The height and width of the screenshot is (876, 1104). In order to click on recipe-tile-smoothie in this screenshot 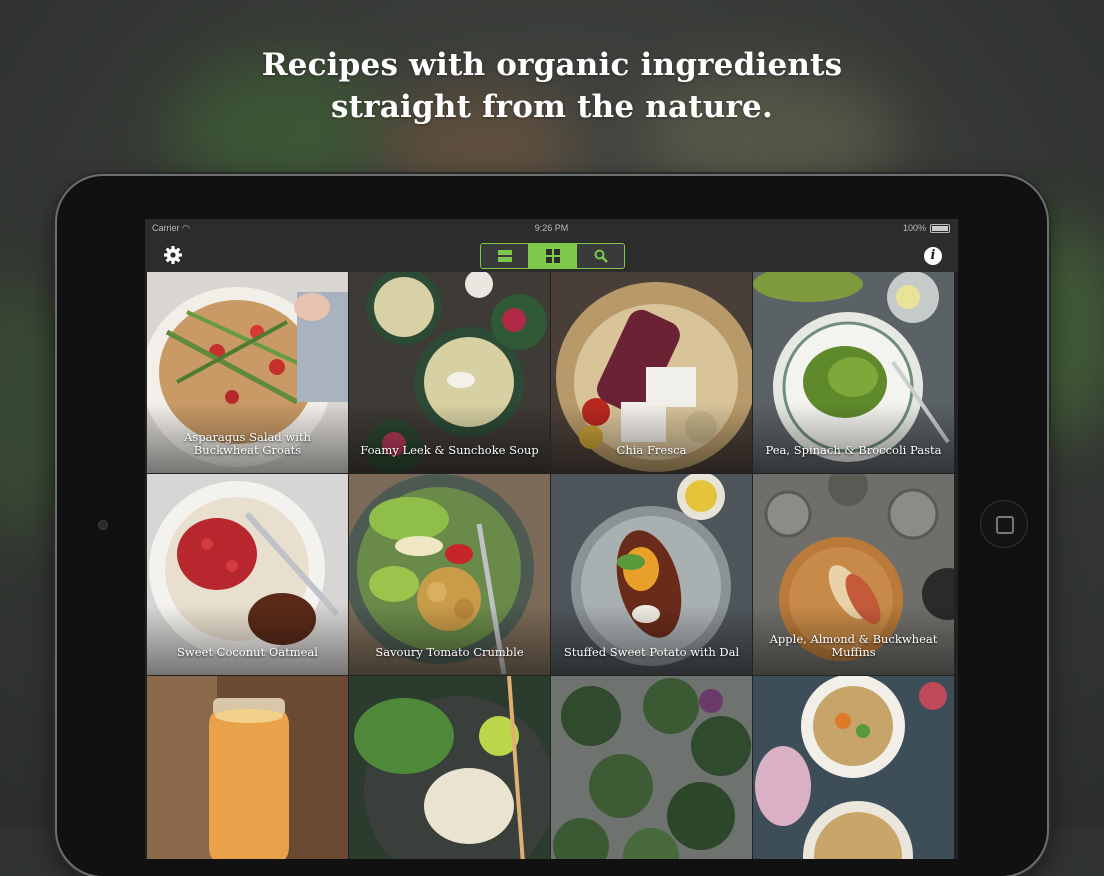, I will do `click(247, 767)`.